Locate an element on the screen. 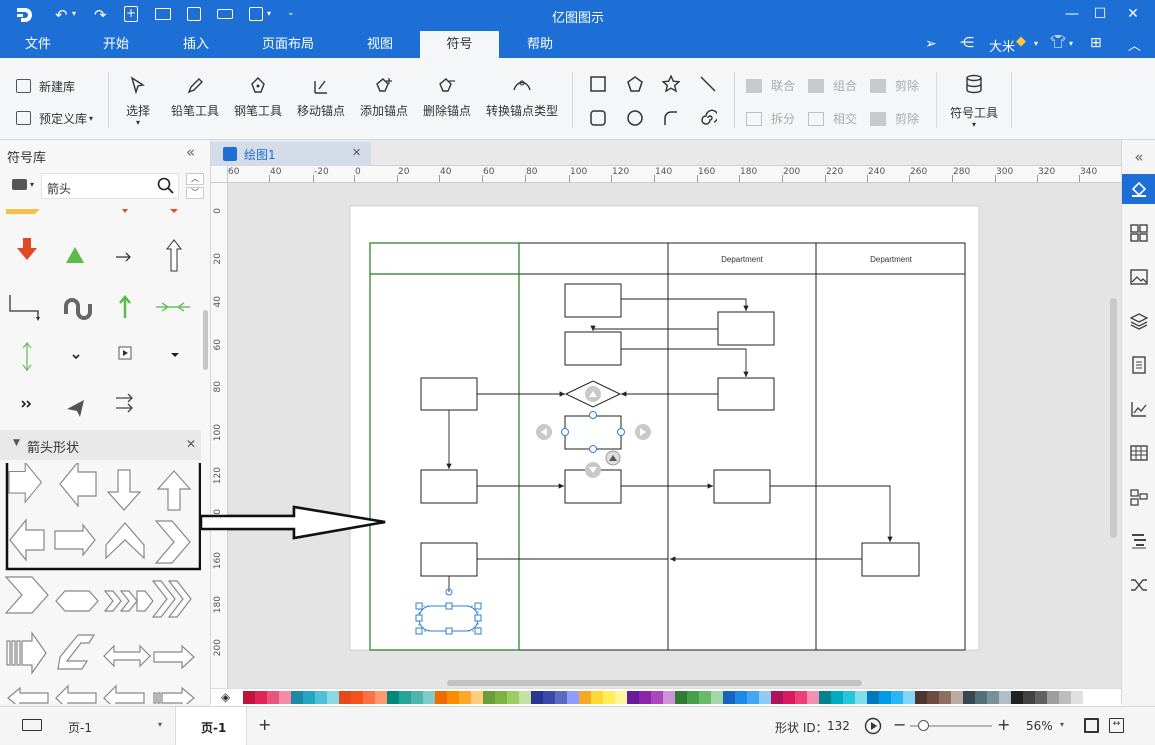 This screenshot has width=1155, height=745. zoom-slider is located at coordinates (951, 725).